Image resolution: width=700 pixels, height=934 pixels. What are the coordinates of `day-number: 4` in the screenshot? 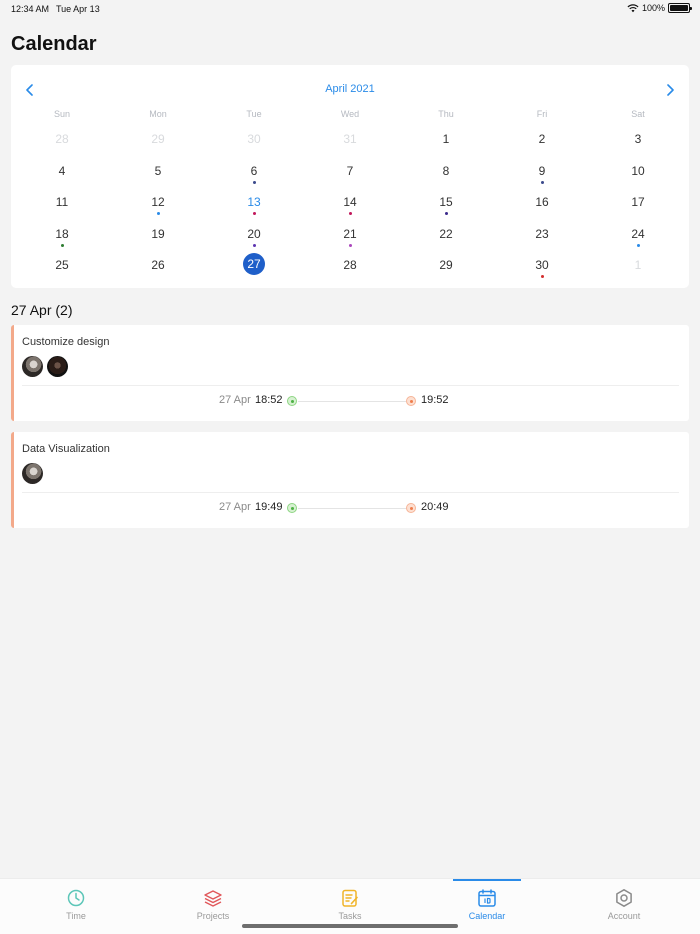 It's located at (62, 170).